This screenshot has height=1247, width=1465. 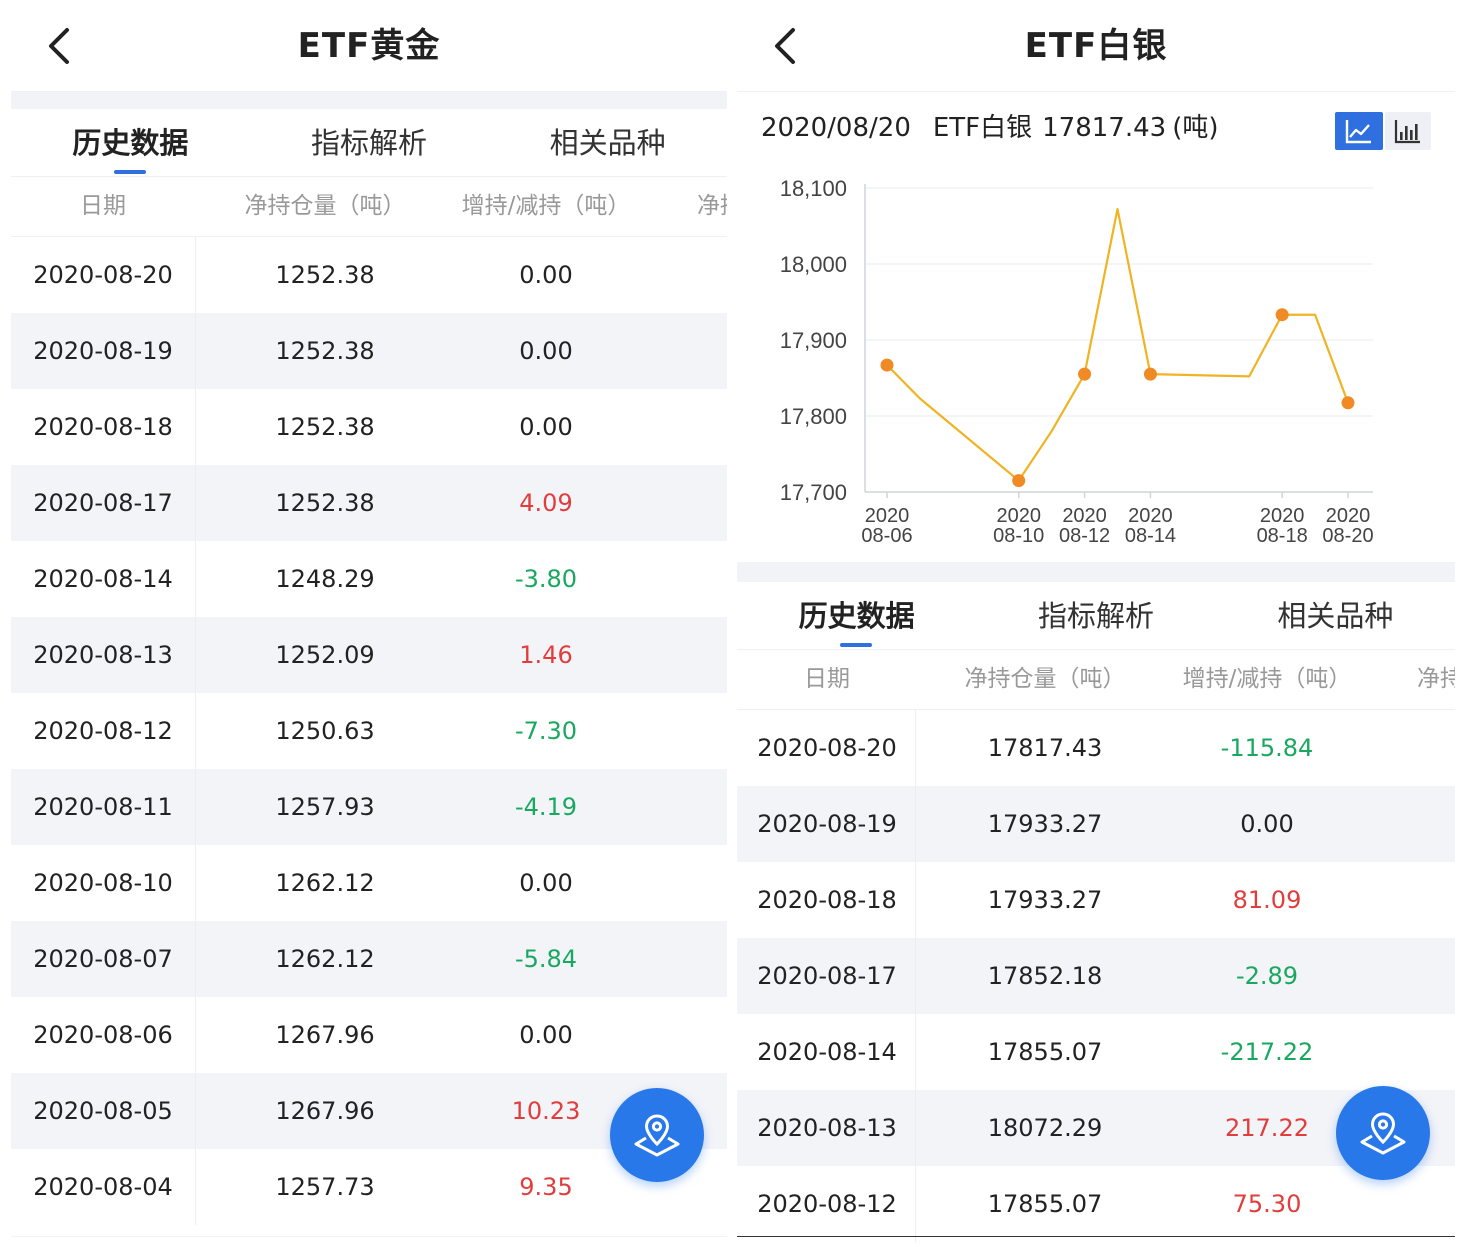 I want to click on caption-unit: (吨), so click(x=1195, y=128).